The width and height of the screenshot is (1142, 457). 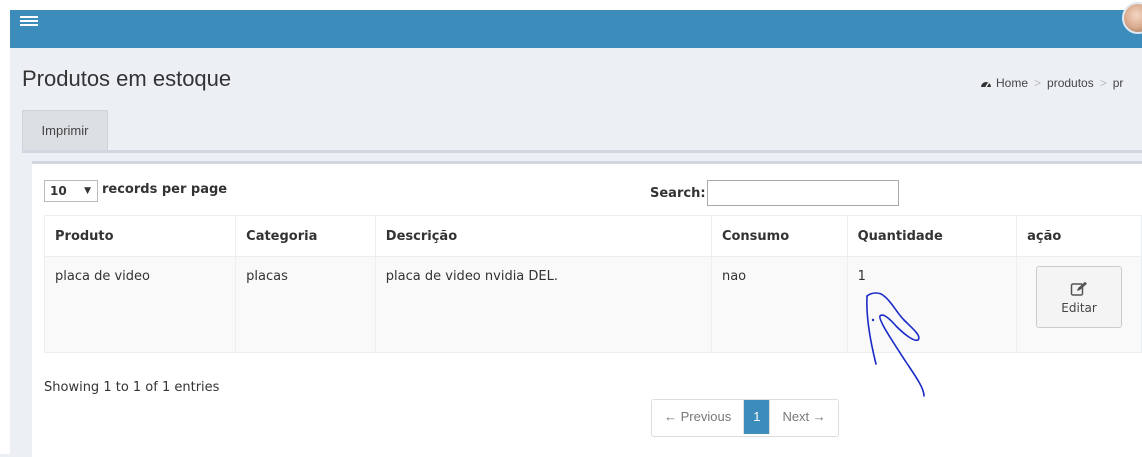 I want to click on hamburger-menu-icon, so click(x=29, y=22).